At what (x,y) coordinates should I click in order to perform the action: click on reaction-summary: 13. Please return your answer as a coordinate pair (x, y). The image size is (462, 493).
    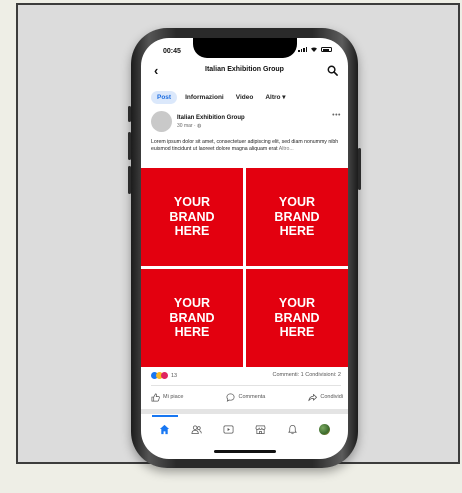
    Looking at the image, I should click on (164, 375).